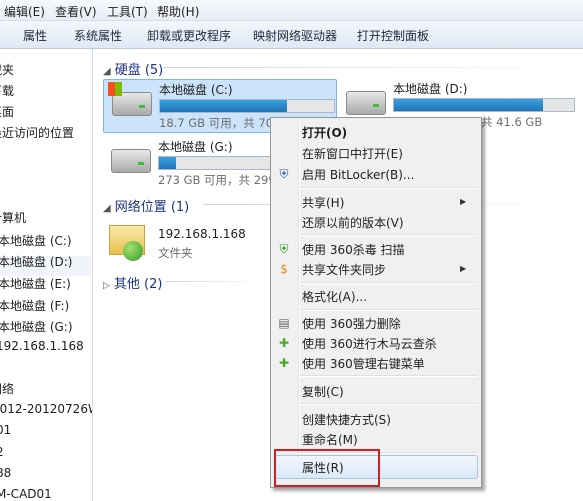  What do you see at coordinates (430, 89) in the screenshot?
I see `drive-d-name: 本地磁盘 (D:)` at bounding box center [430, 89].